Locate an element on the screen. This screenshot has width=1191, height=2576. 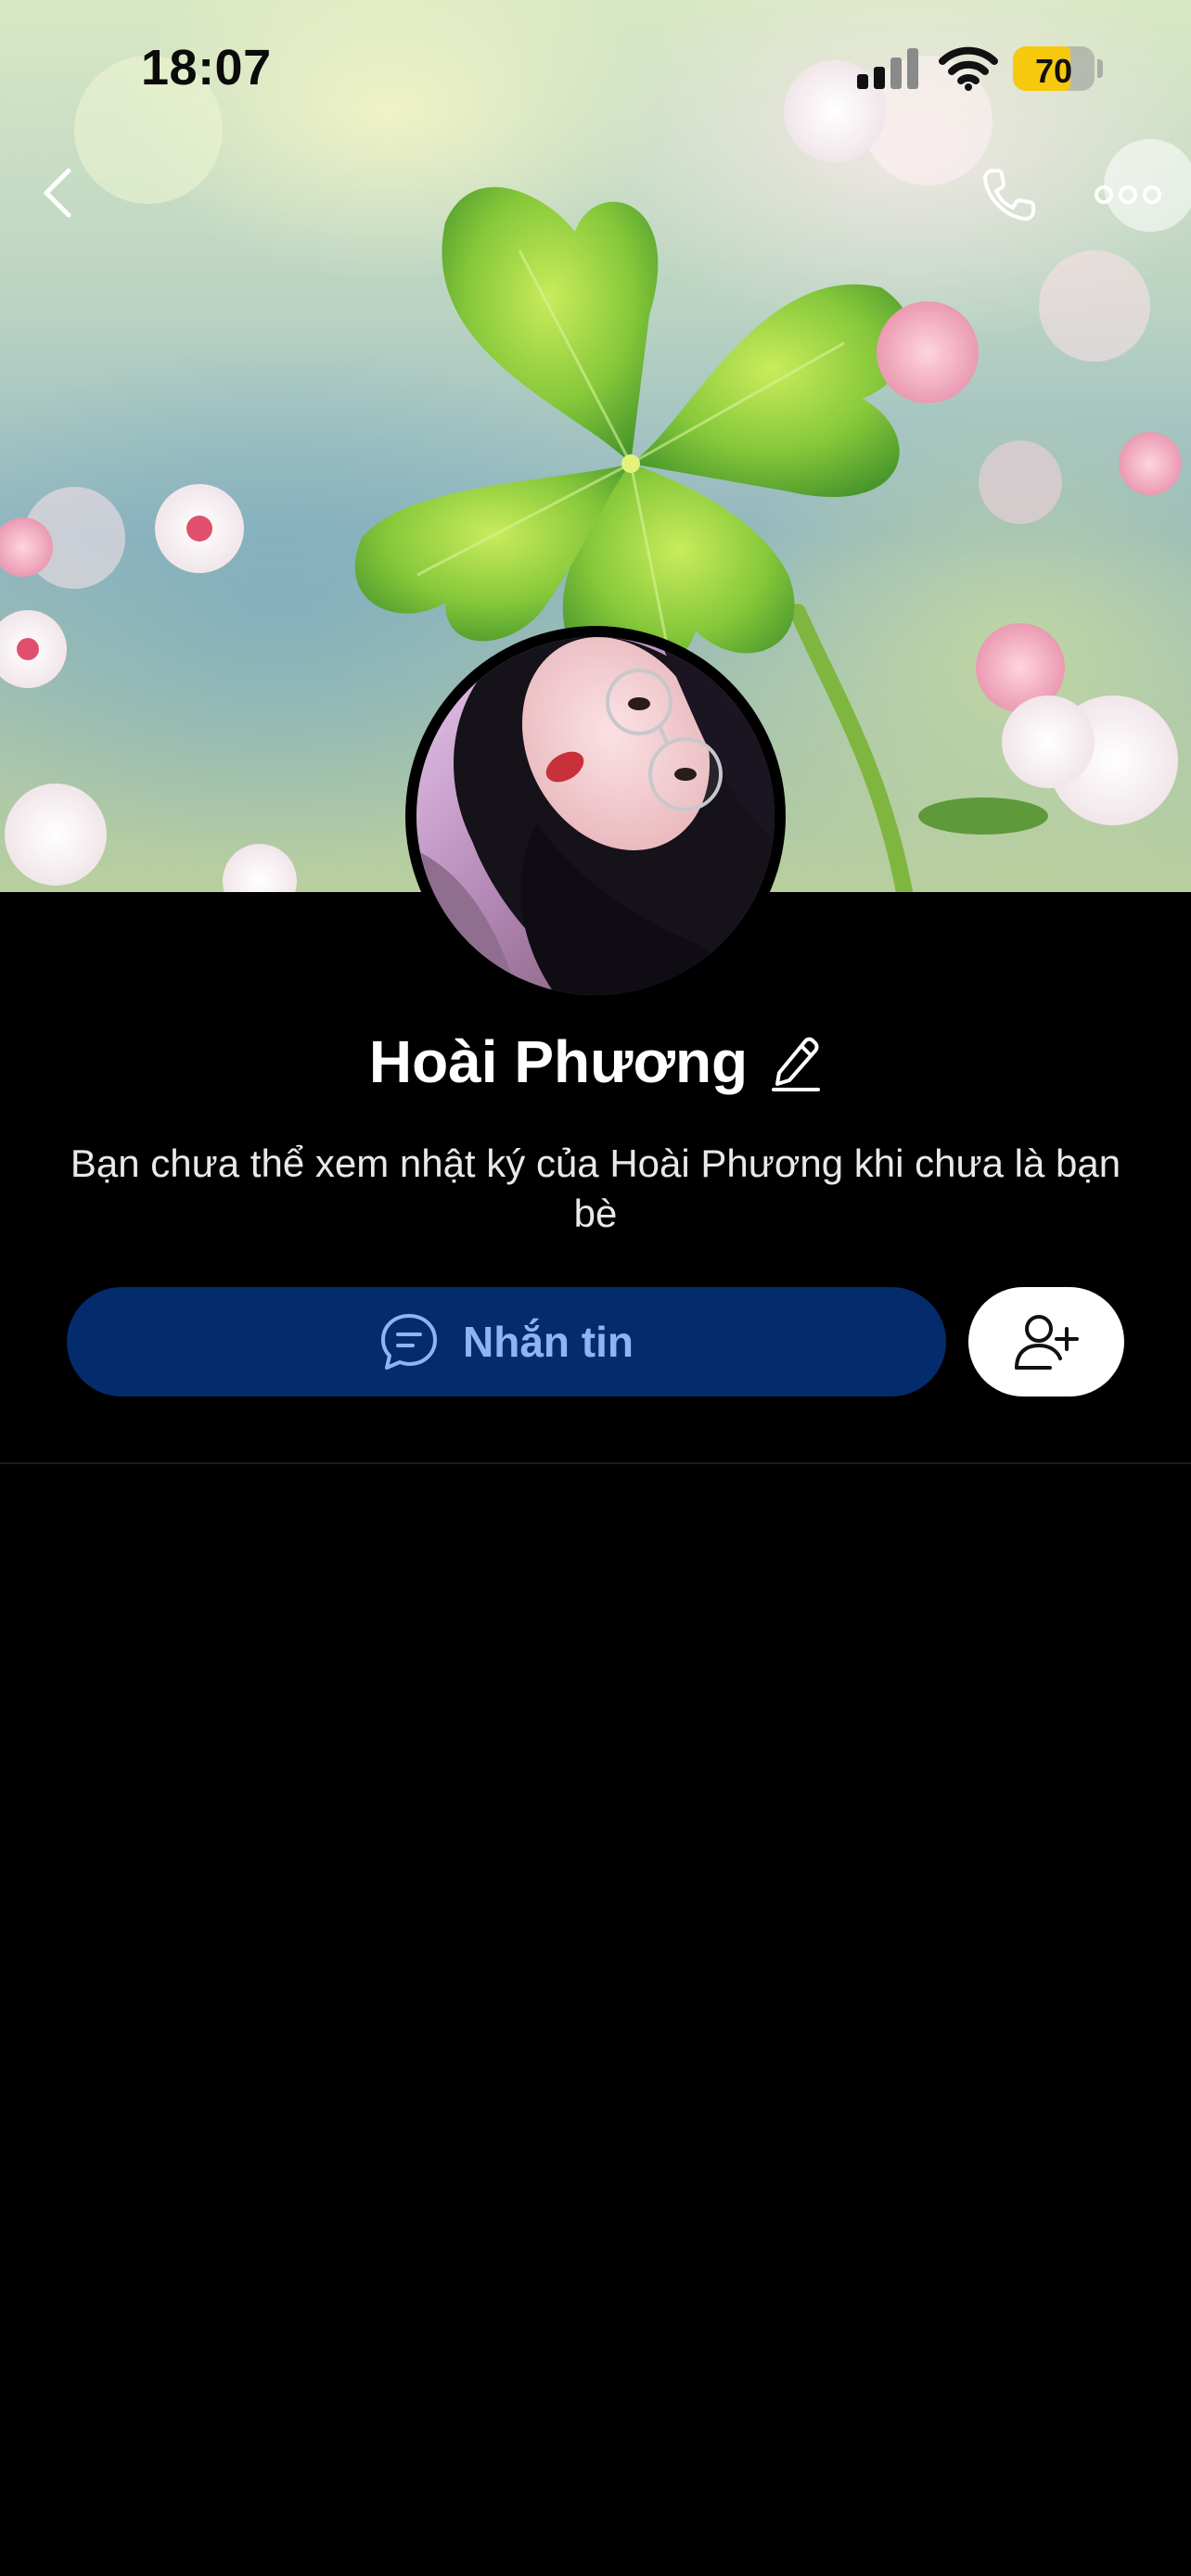
add-user-icon is located at coordinates (1047, 1343).